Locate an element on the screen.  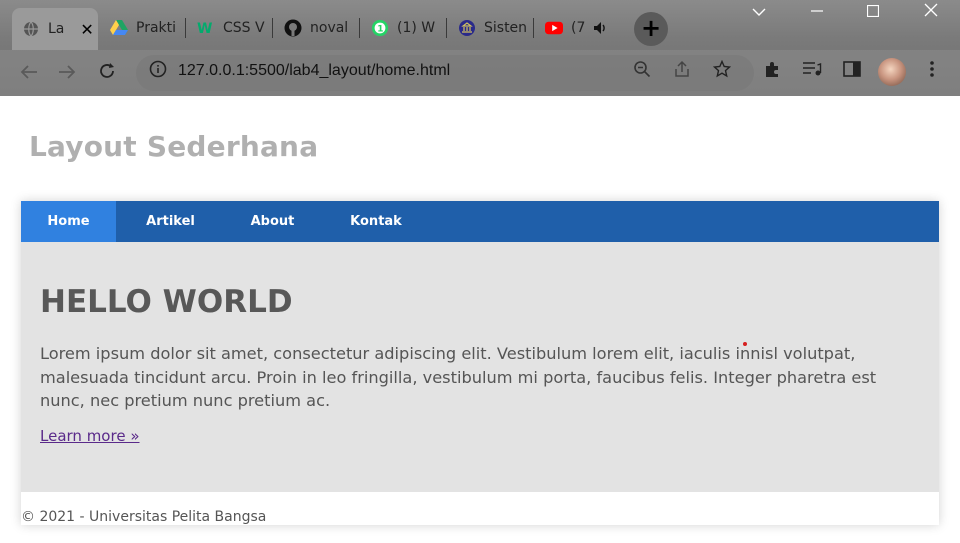
footer-text: © 2021 - Universitas Pelita Bangsa is located at coordinates (144, 517).